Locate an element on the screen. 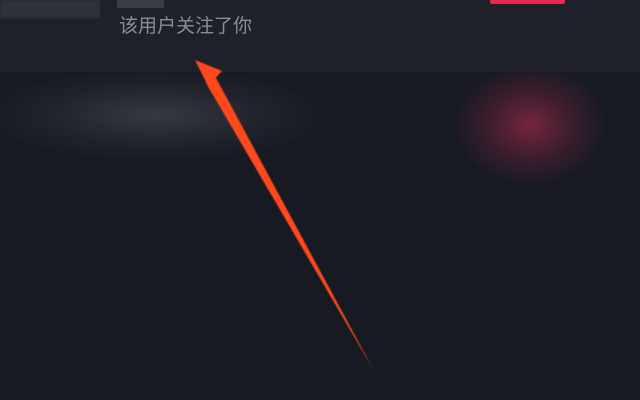  avatar is located at coordinates (50, 9).